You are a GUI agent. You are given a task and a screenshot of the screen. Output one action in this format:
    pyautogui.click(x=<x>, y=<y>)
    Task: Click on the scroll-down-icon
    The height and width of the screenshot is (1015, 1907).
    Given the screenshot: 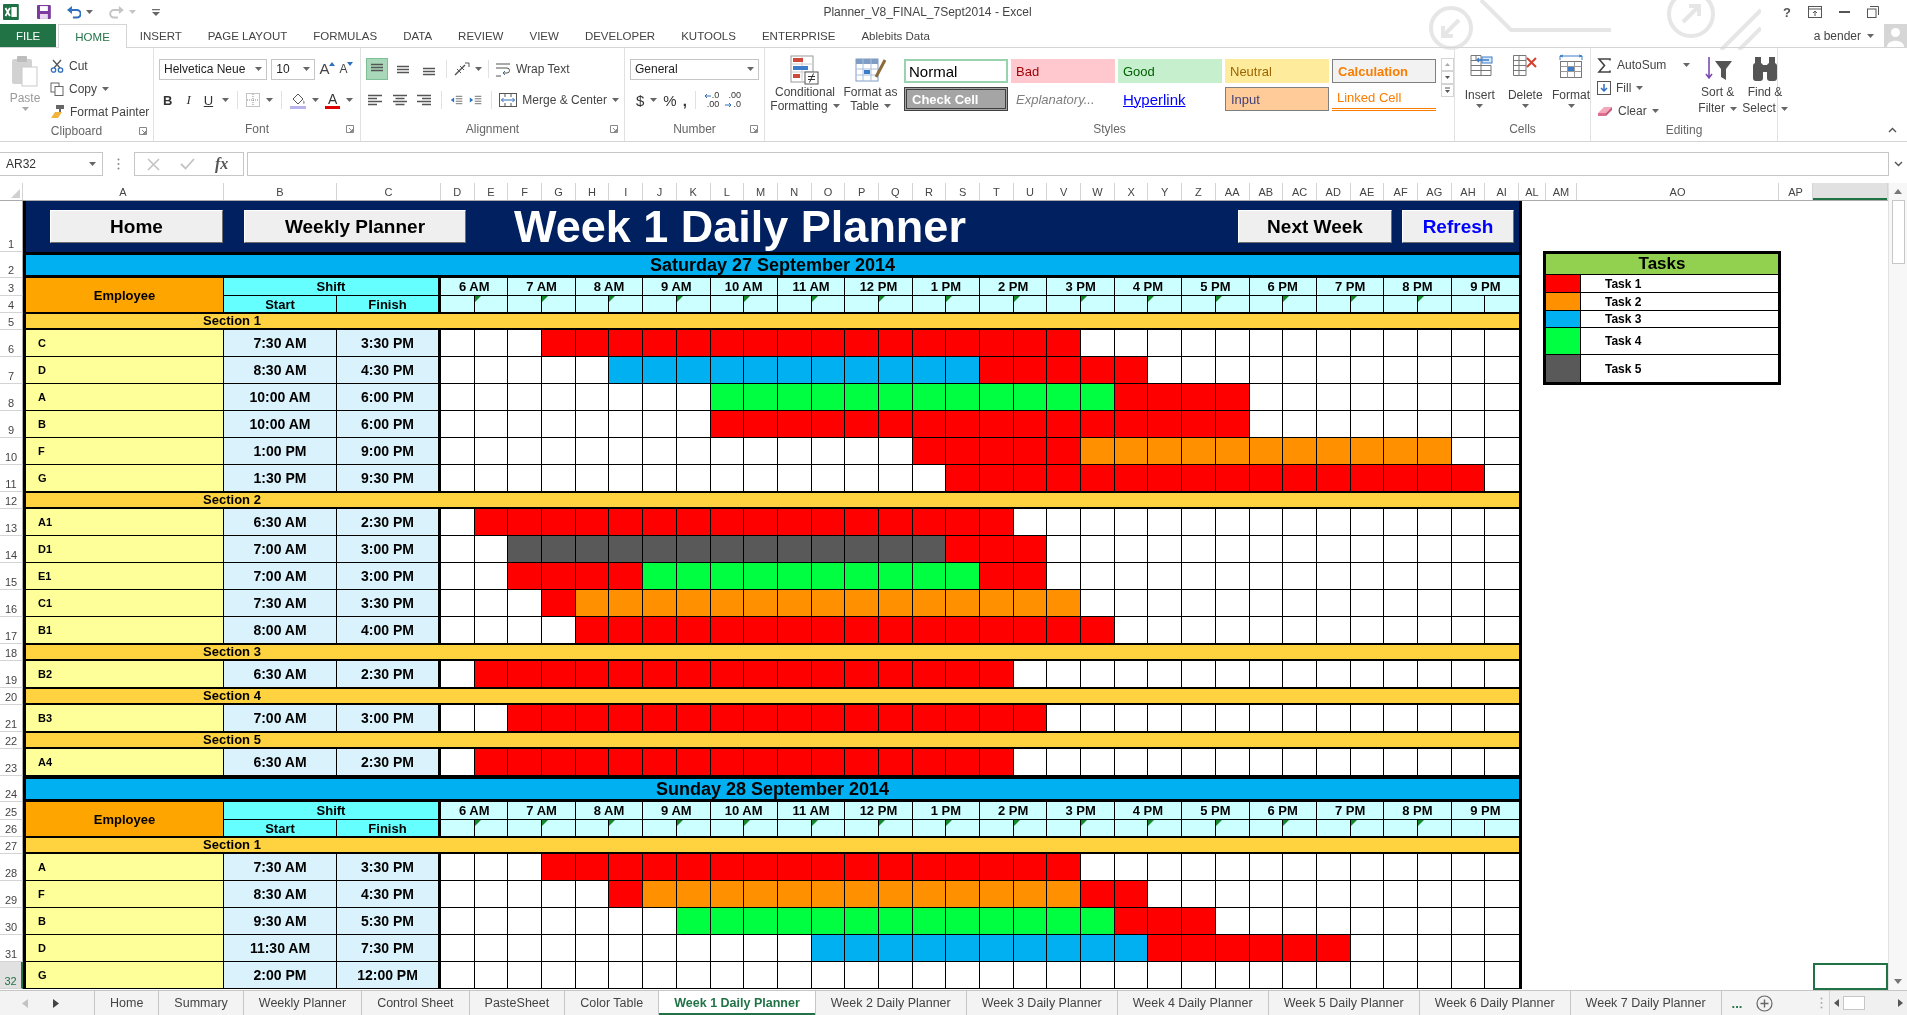 What is the action you would take?
    pyautogui.click(x=1898, y=981)
    